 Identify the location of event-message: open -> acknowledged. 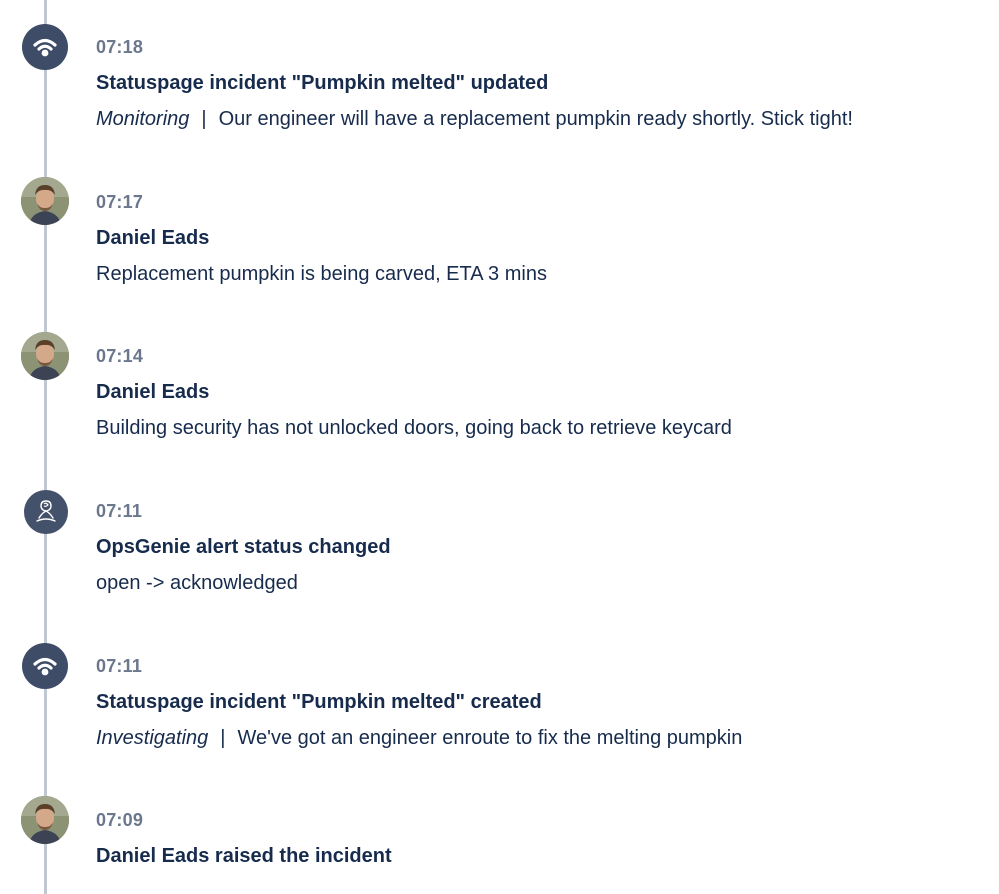
(197, 583).